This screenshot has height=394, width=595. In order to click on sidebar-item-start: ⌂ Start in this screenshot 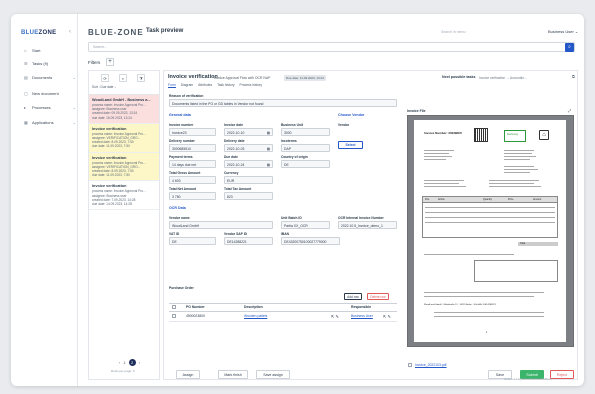, I will do `click(50, 50)`.